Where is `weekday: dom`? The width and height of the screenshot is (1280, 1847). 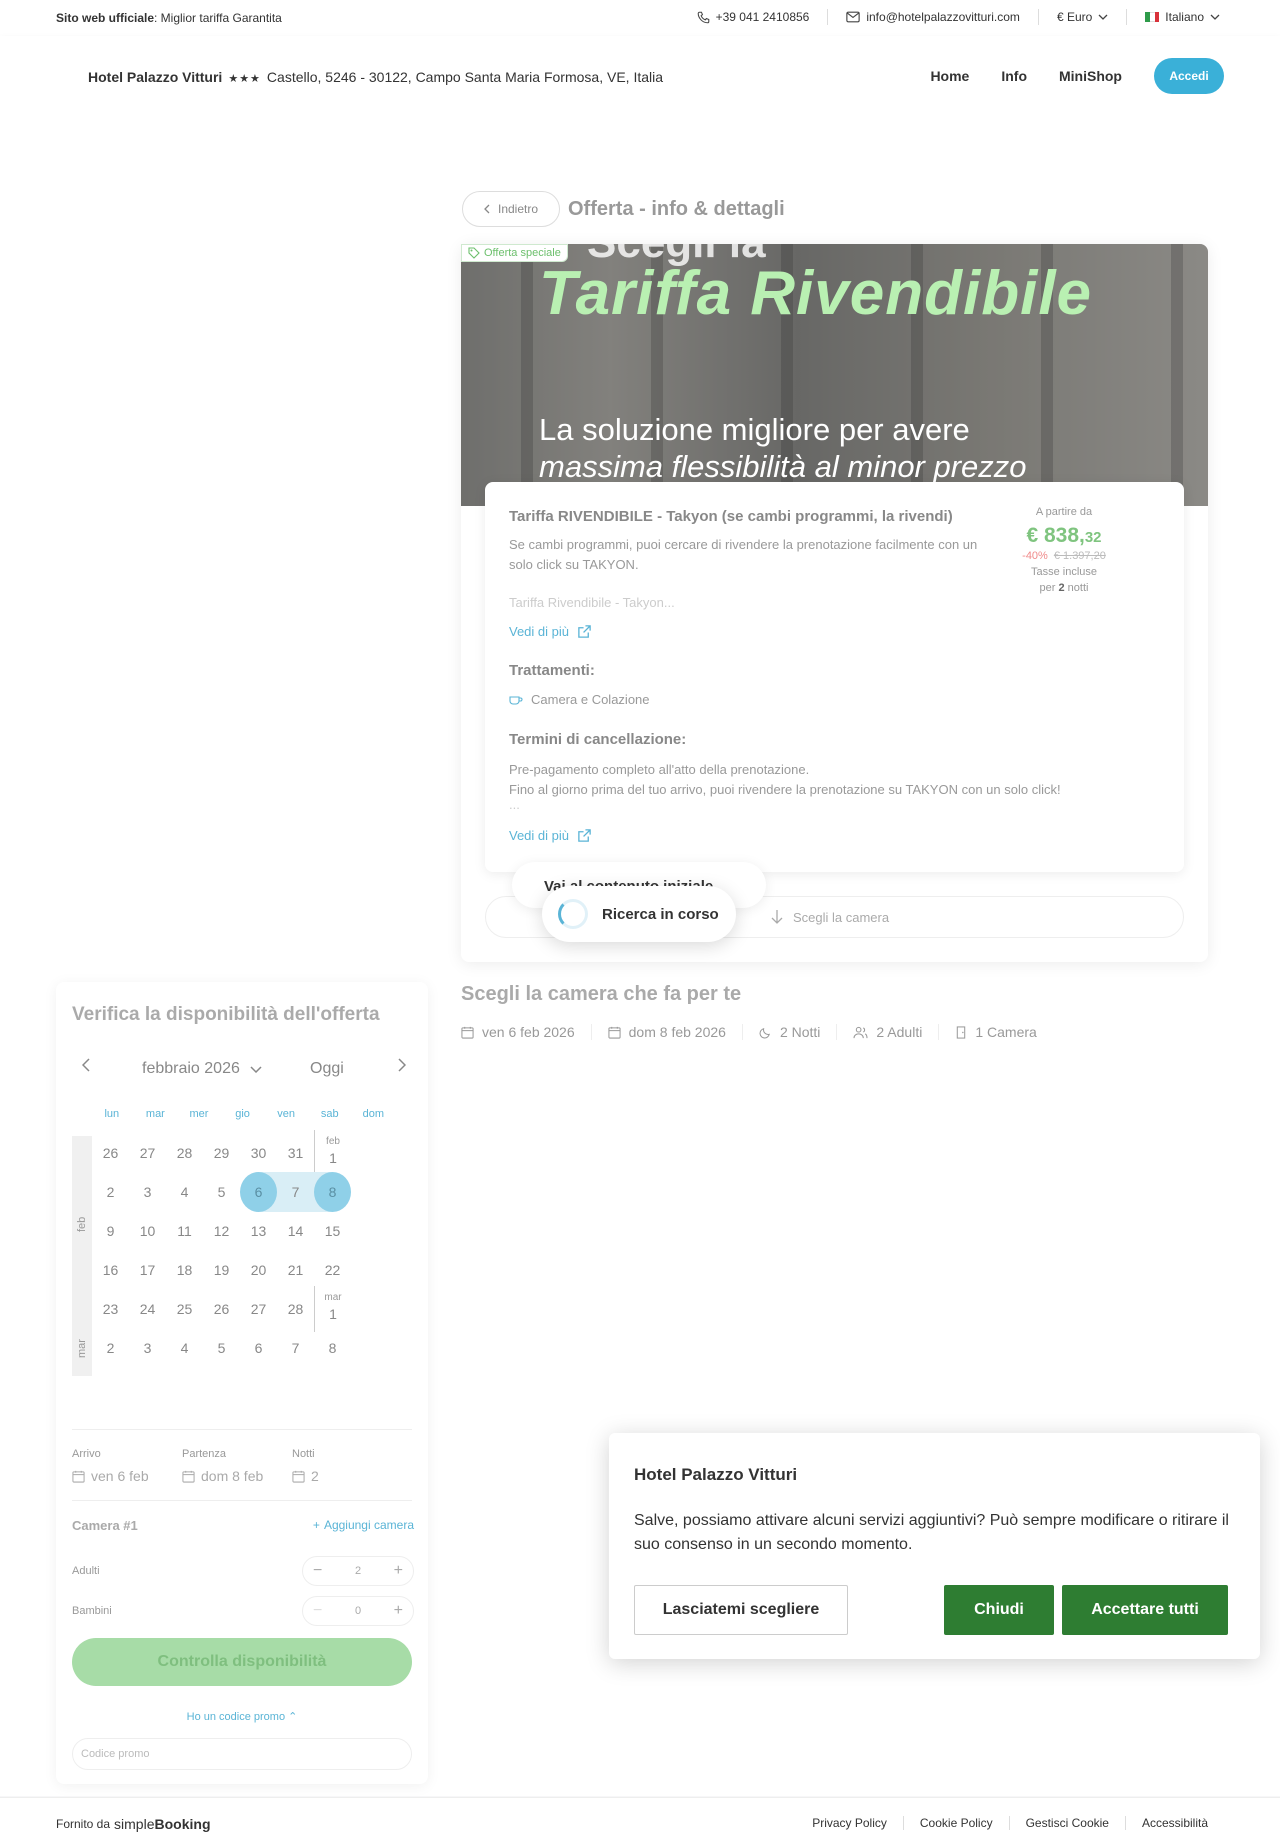
weekday: dom is located at coordinates (373, 1114).